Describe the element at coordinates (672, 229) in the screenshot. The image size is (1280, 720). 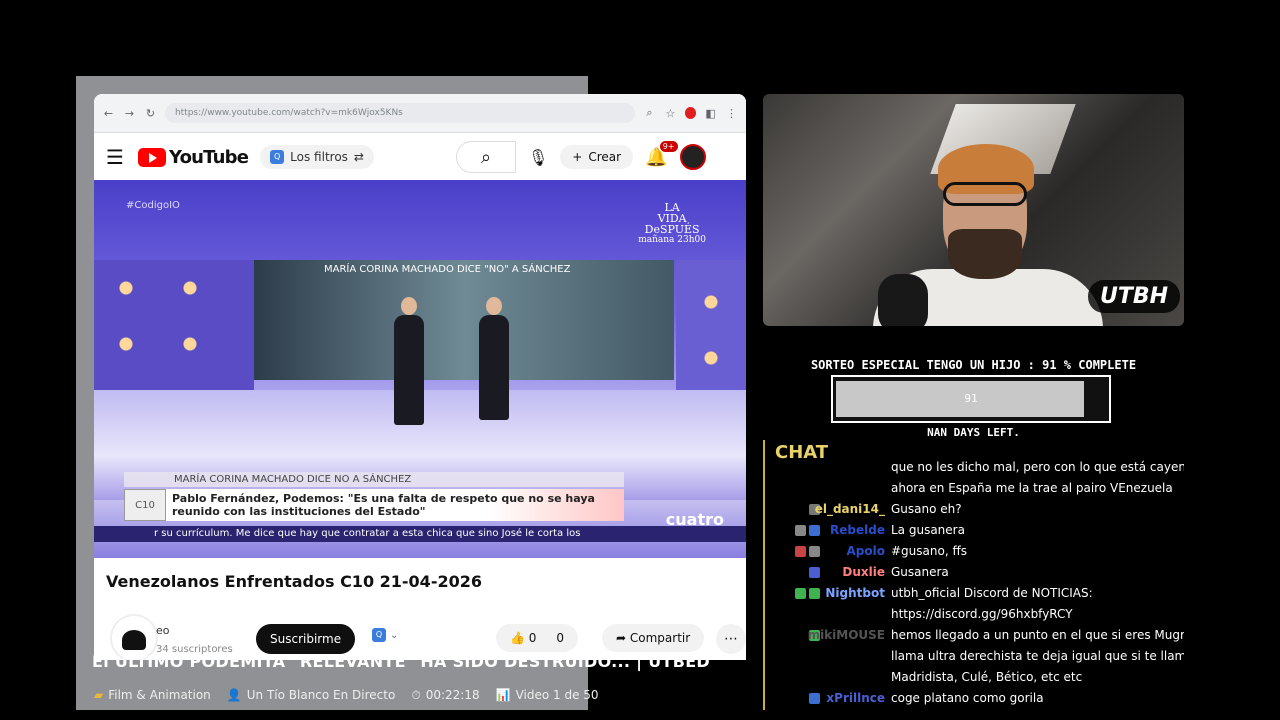
I see `promo-line: DeSPUÉS` at that location.